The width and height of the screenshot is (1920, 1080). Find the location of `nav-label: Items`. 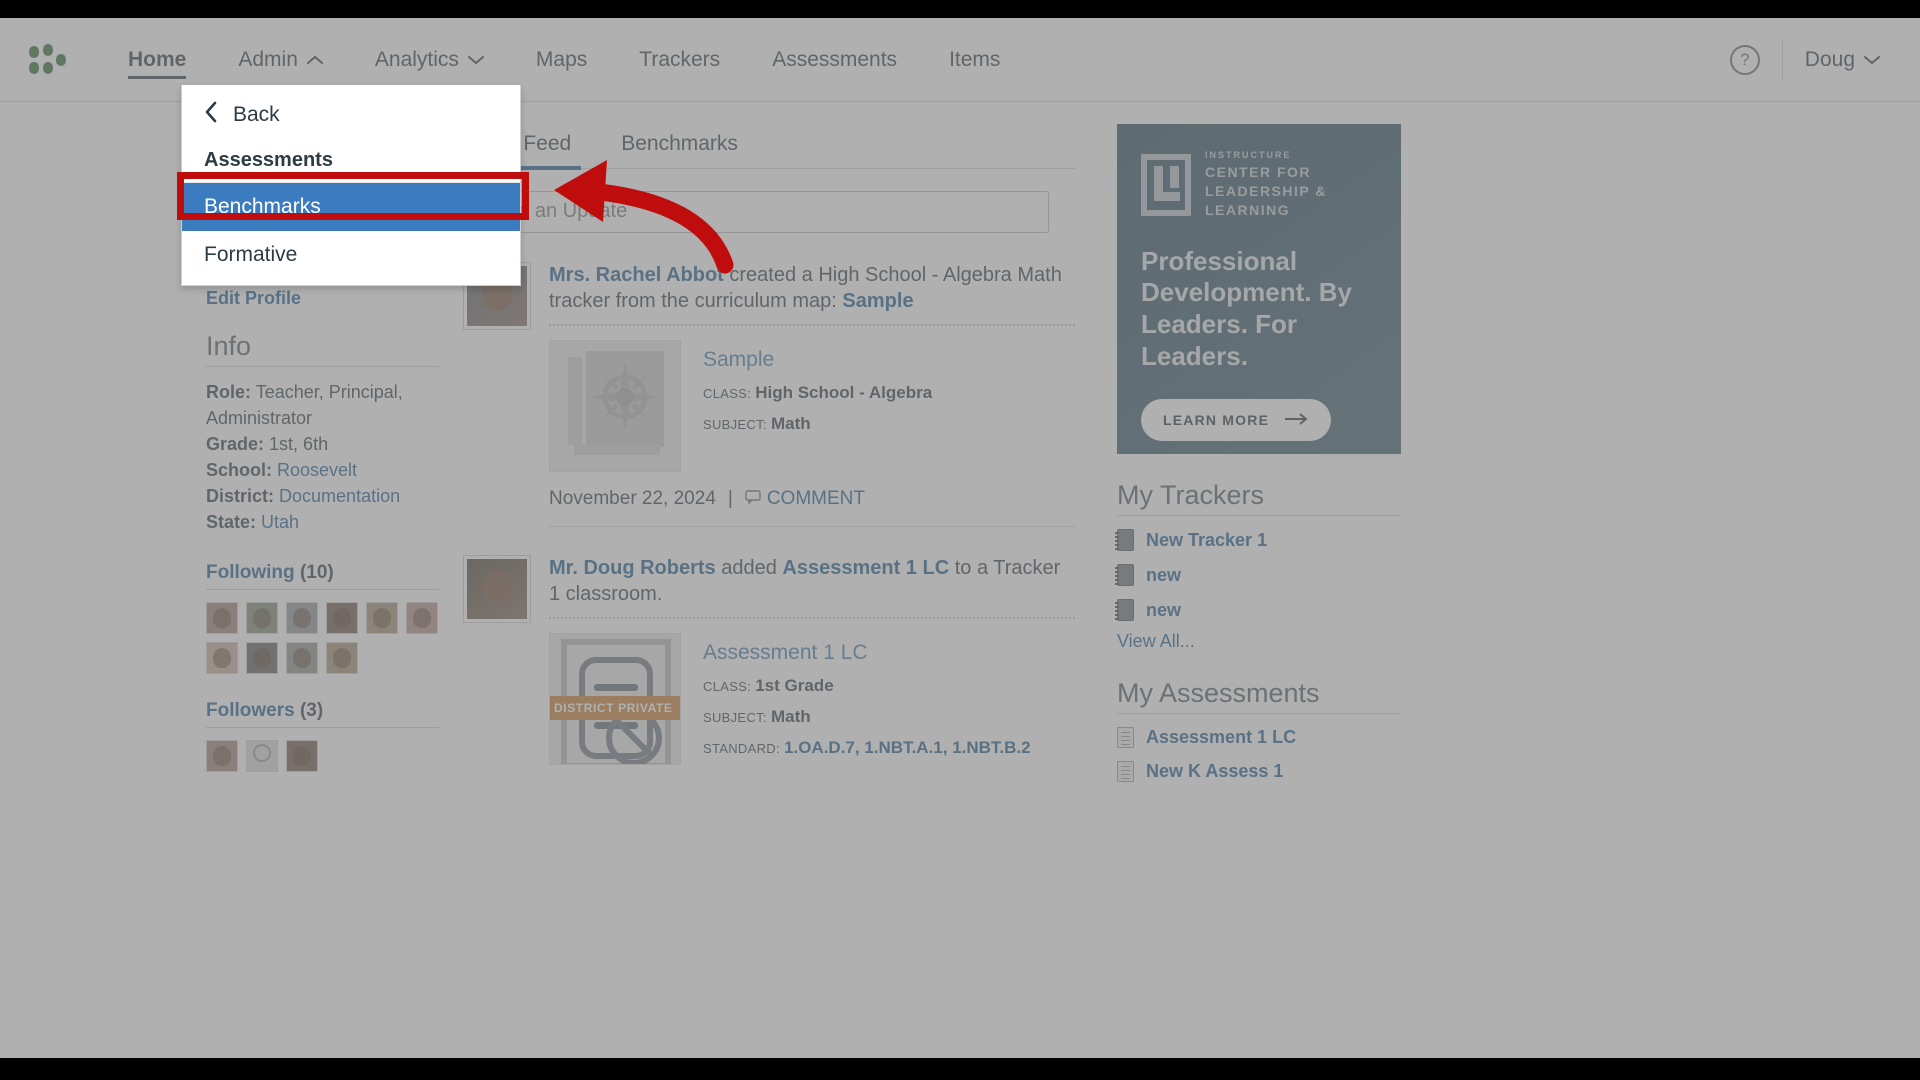

nav-label: Items is located at coordinates (975, 59).